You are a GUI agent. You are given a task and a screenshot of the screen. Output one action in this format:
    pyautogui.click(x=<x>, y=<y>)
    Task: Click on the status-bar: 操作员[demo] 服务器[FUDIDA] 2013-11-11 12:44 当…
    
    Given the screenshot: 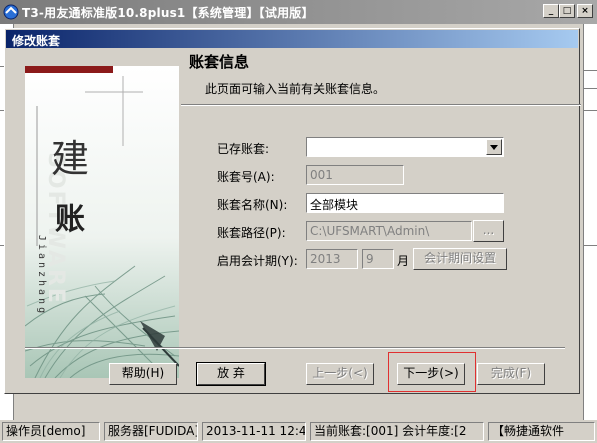 What is the action you would take?
    pyautogui.click(x=298, y=431)
    